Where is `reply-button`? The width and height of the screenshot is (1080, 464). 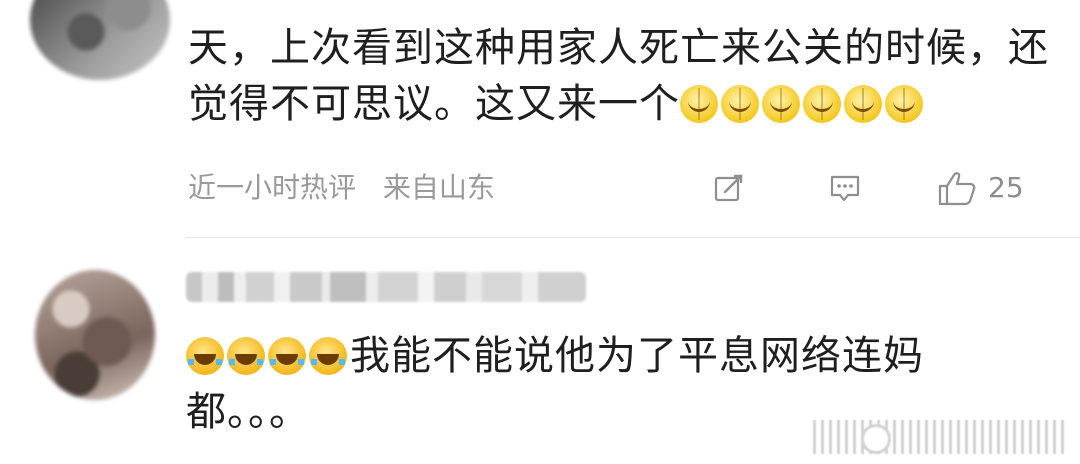 reply-button is located at coordinates (845, 188).